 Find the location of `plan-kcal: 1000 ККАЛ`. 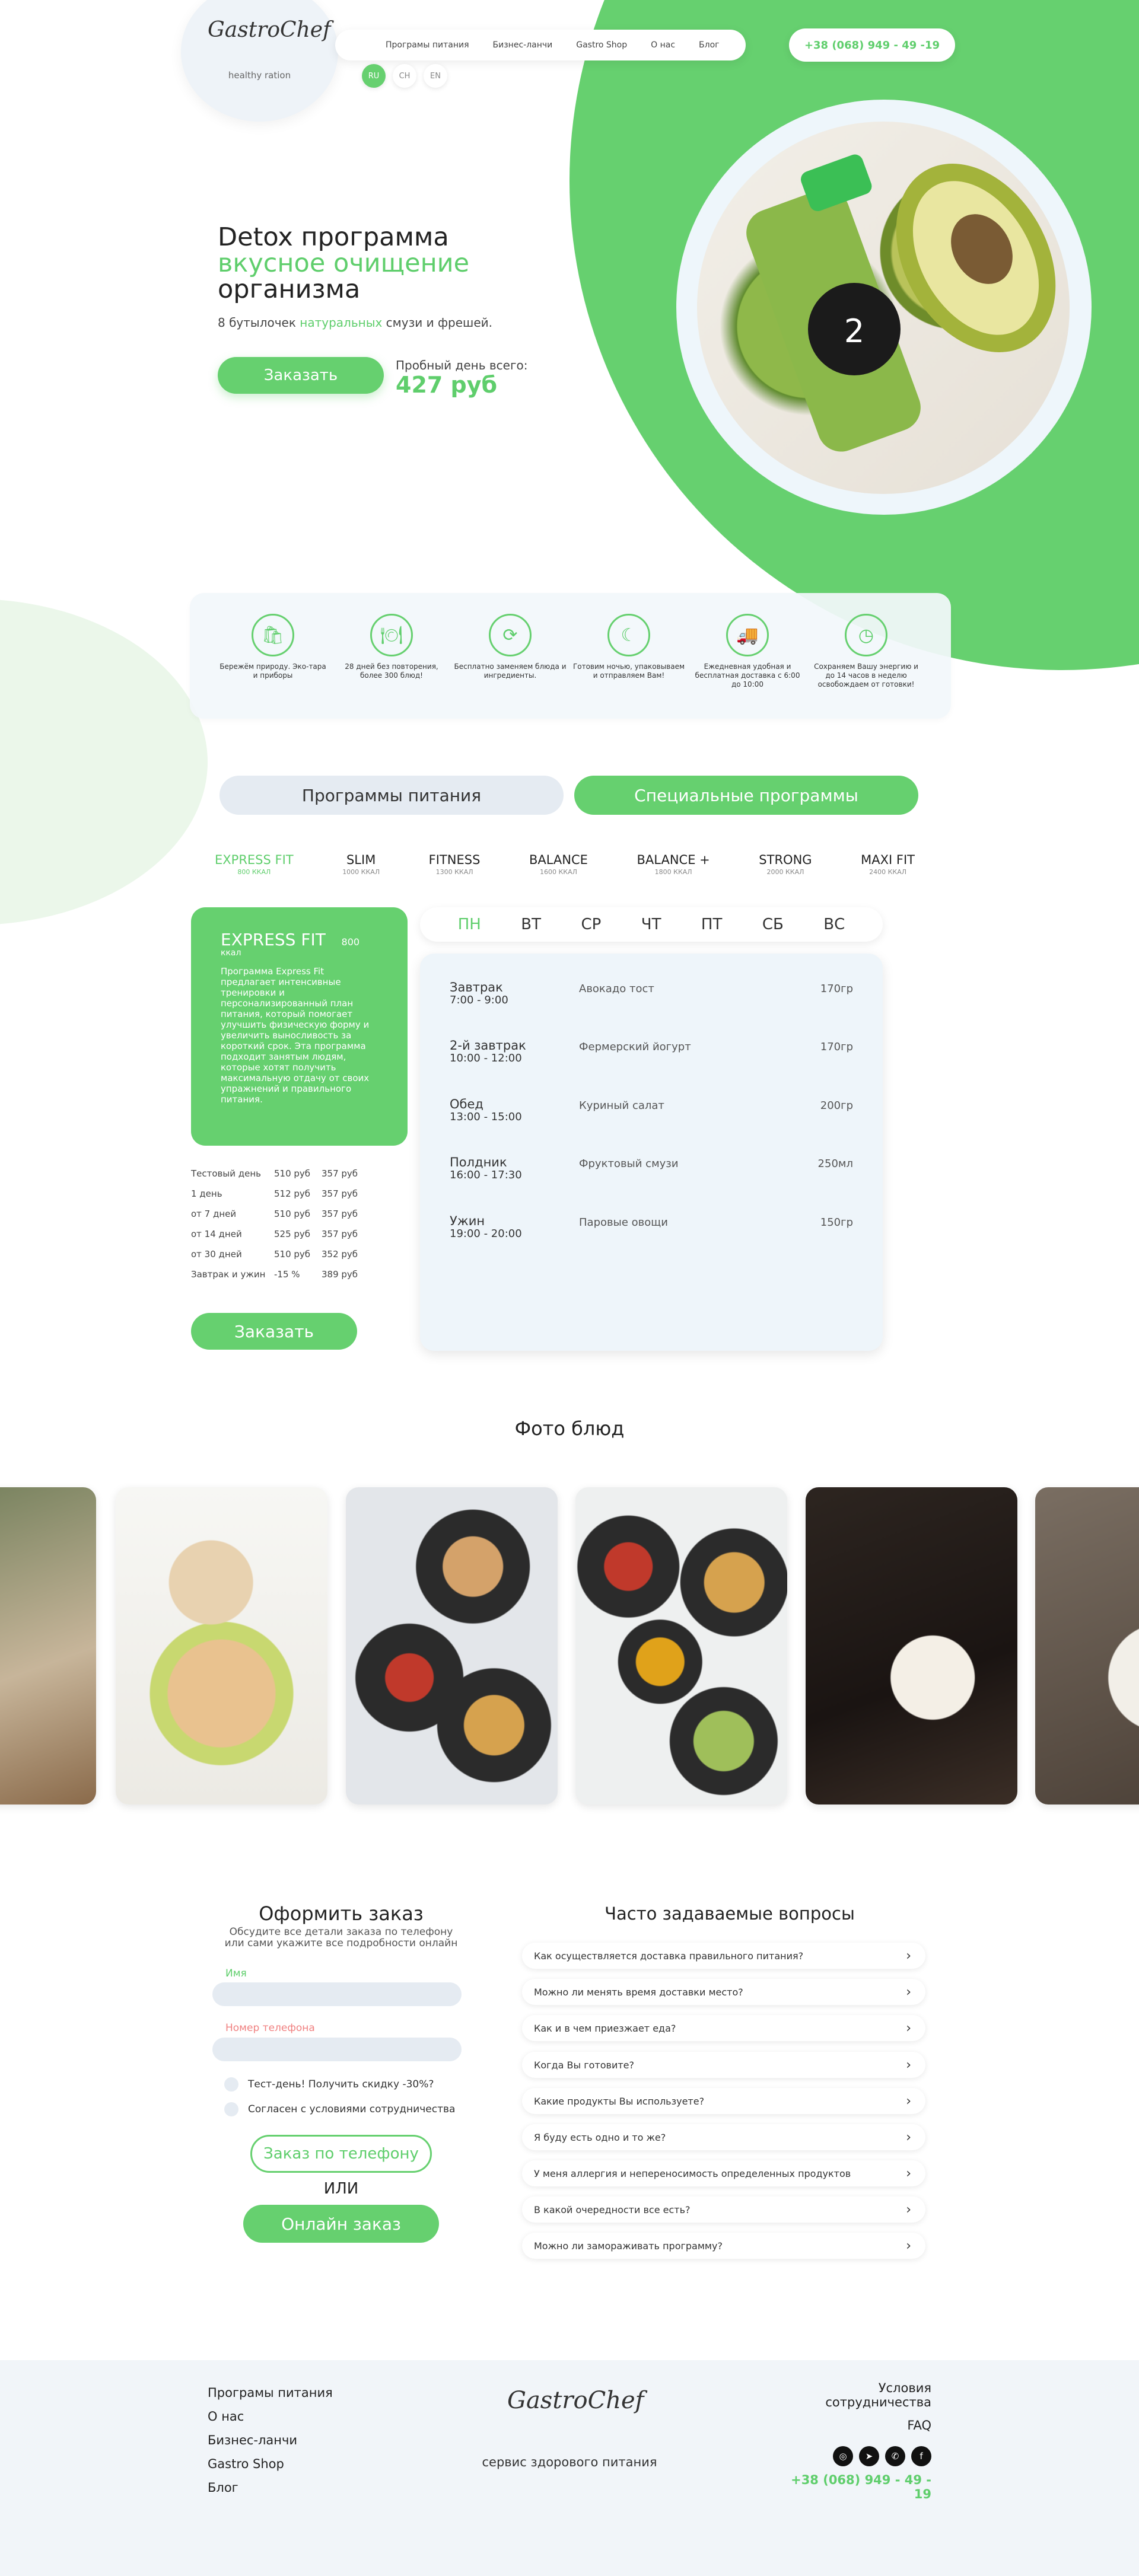

plan-kcal: 1000 ККАЛ is located at coordinates (361, 872).